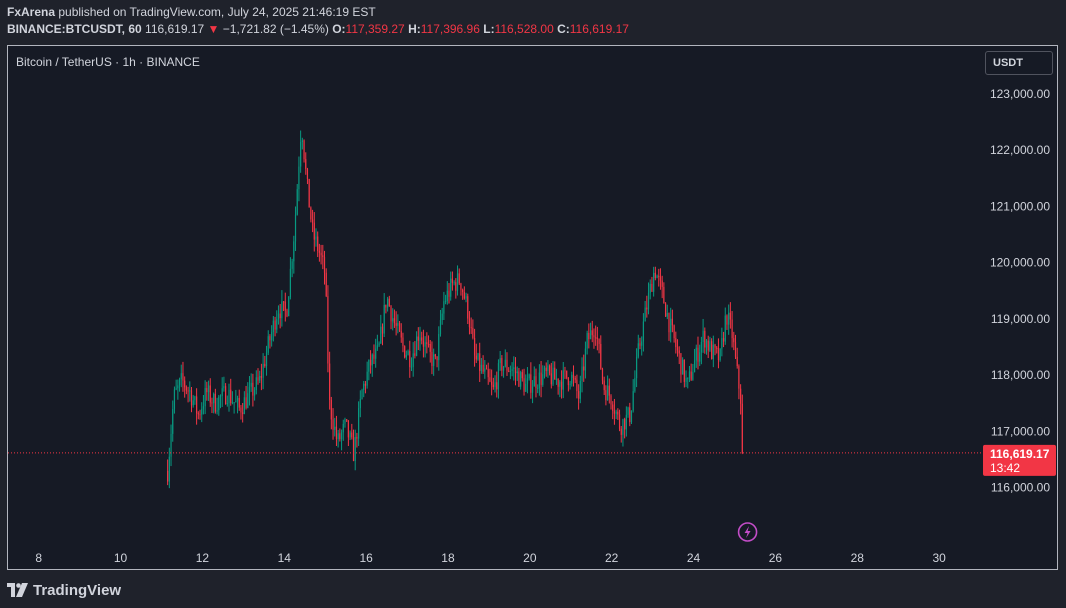 Image resolution: width=1066 pixels, height=608 pixels. I want to click on low-label: L:, so click(489, 29).